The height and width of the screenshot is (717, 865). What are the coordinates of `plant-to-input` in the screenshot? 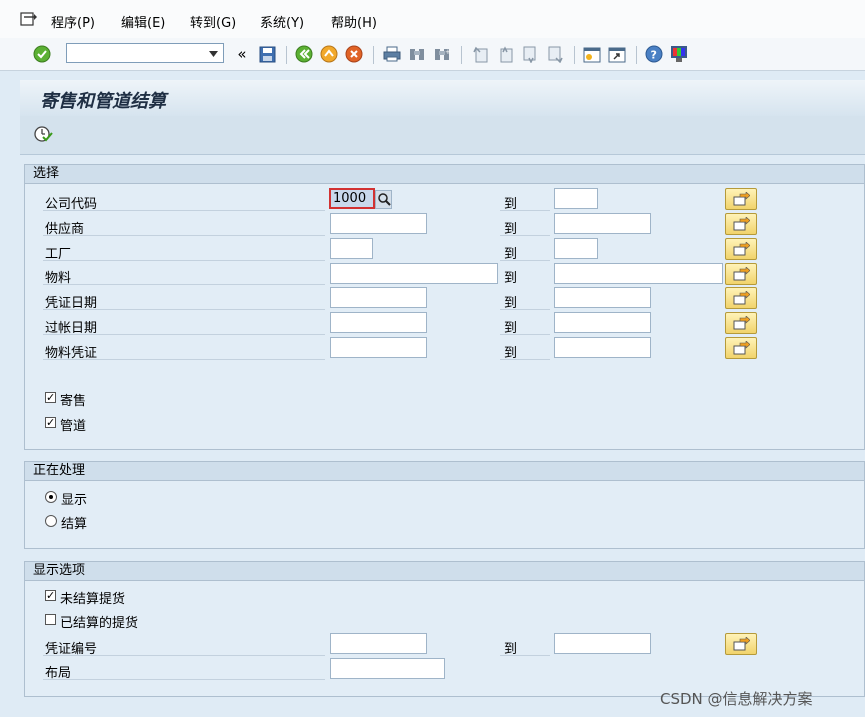 It's located at (576, 248).